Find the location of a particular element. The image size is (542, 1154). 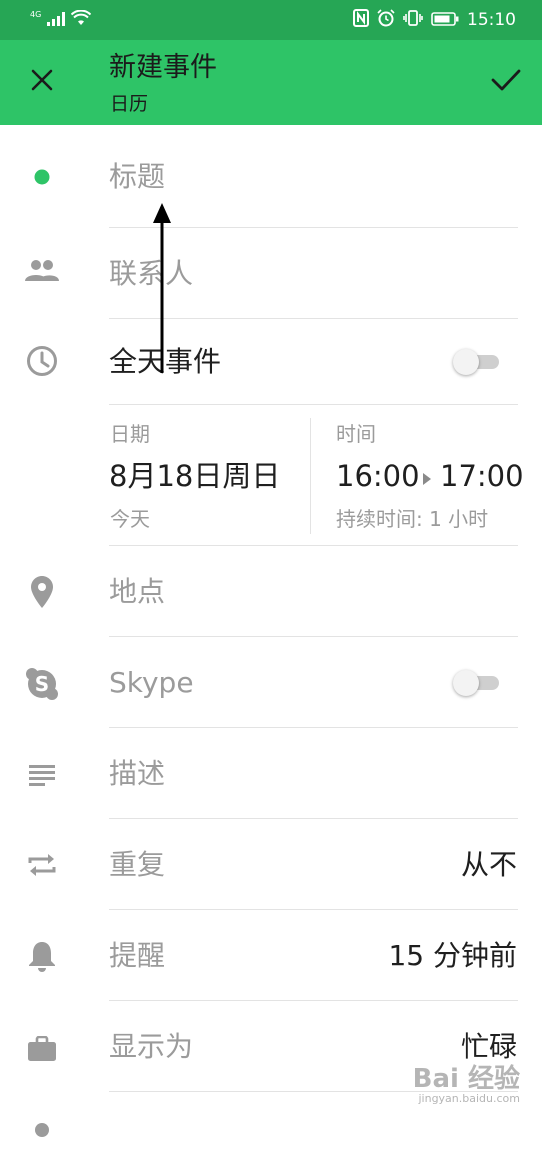

clock-icon is located at coordinates (42, 361).